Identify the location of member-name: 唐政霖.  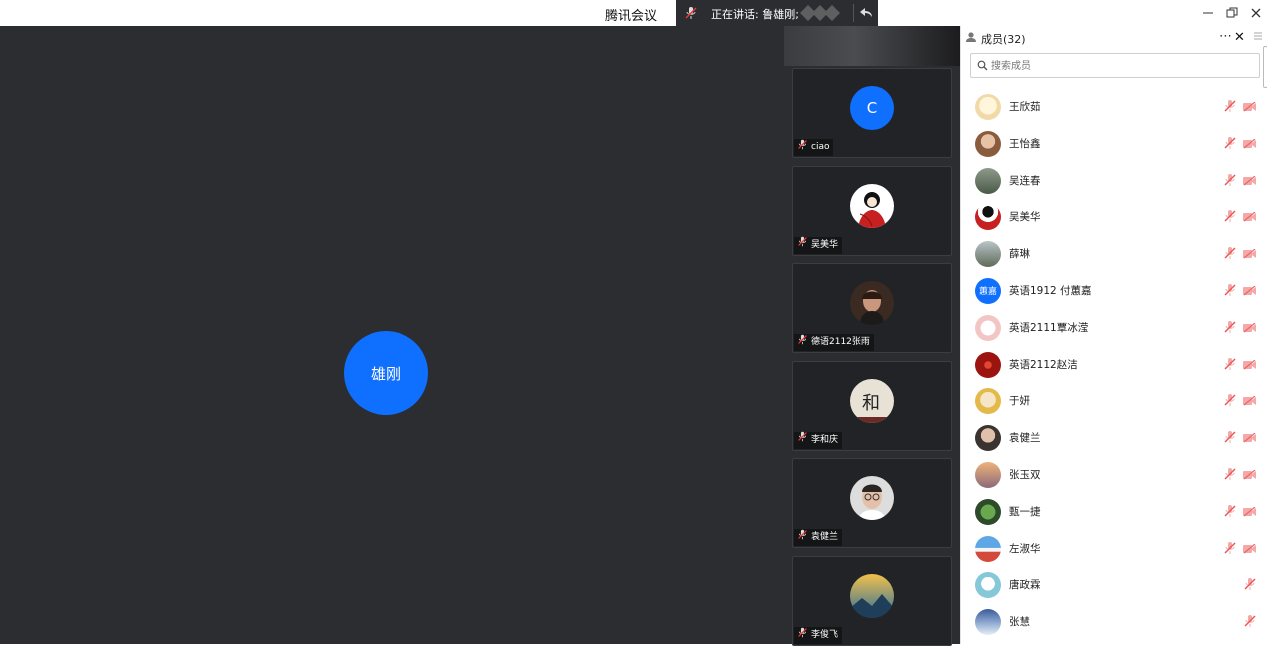
(1025, 585).